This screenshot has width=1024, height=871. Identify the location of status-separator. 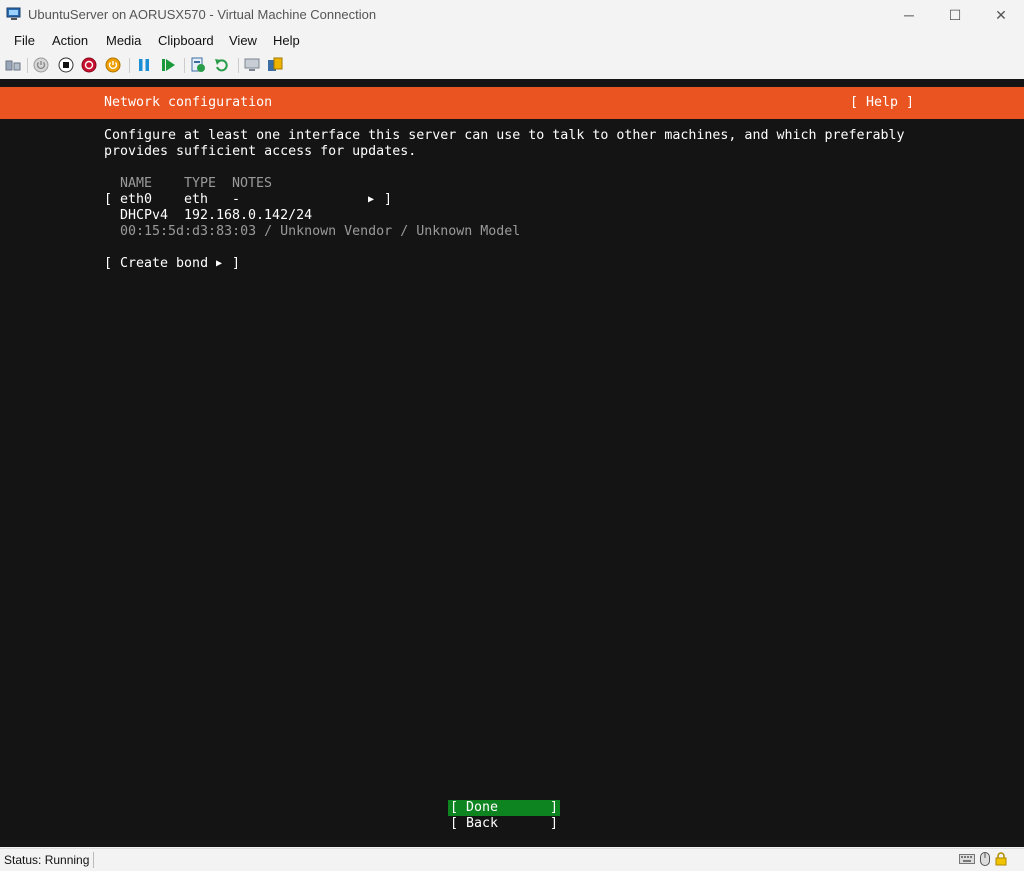
(93, 860).